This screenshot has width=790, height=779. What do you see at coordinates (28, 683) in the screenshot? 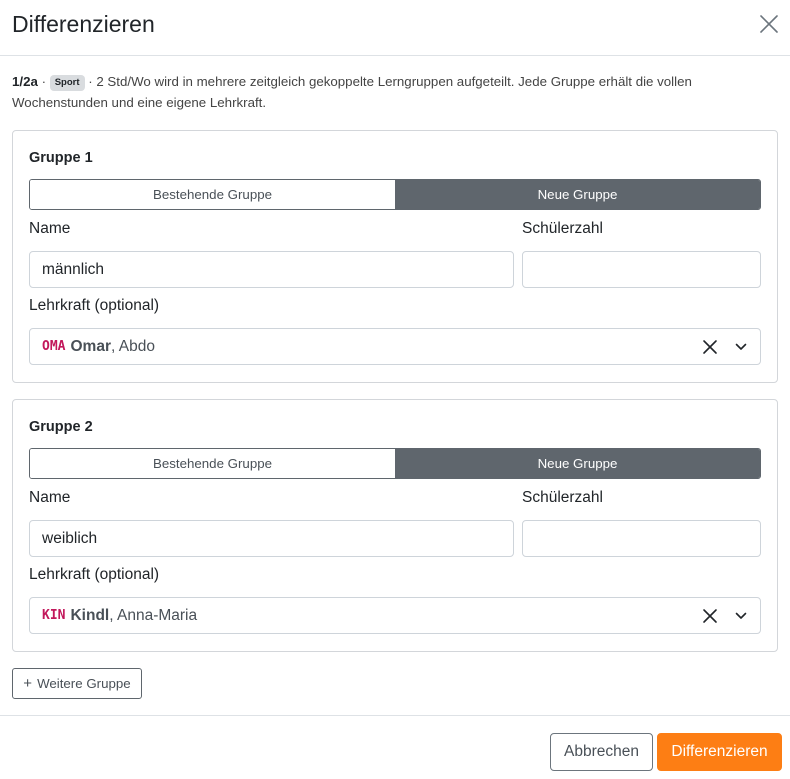
I see `plus-icon: +` at bounding box center [28, 683].